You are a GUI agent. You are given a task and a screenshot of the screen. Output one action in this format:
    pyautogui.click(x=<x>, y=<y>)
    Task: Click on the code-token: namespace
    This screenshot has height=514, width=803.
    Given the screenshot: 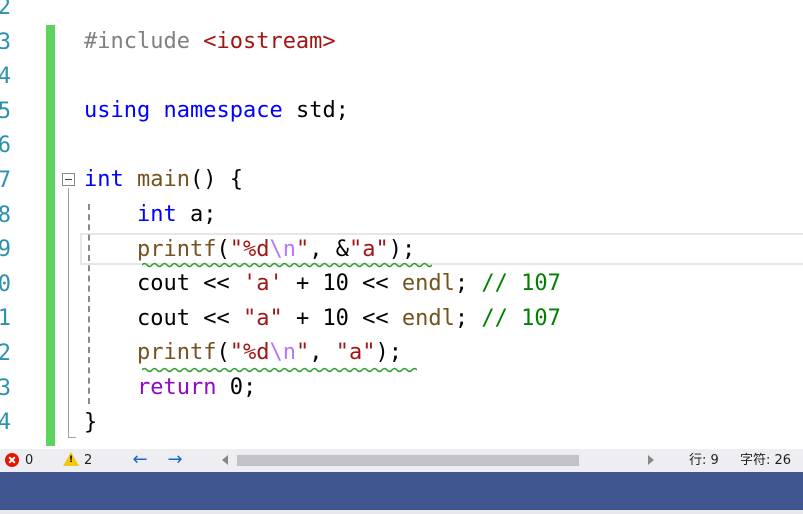 What is the action you would take?
    pyautogui.click(x=223, y=111)
    